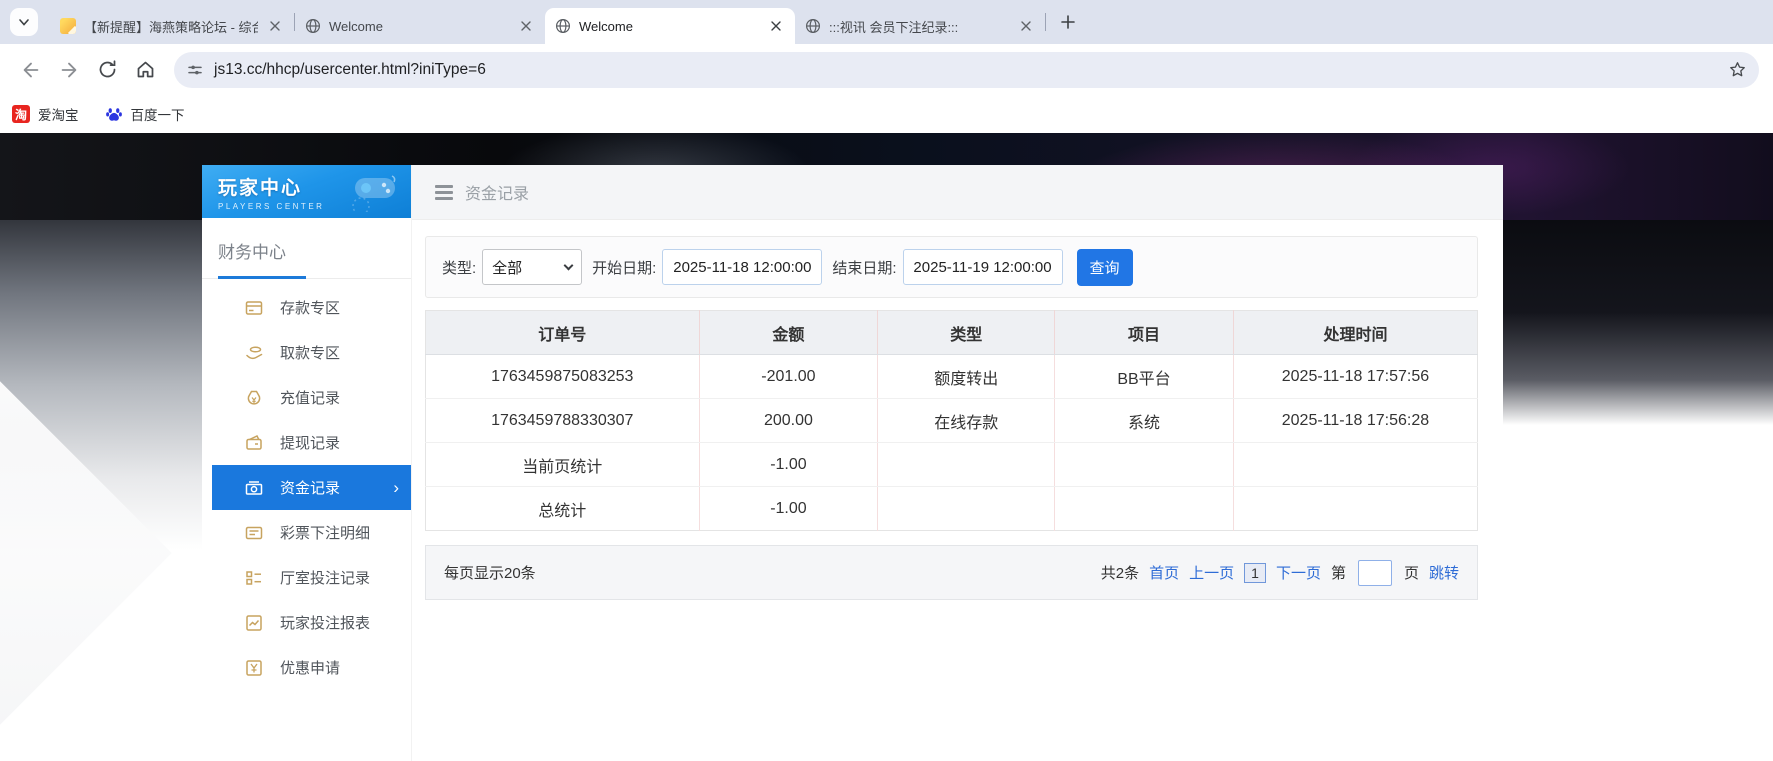  Describe the element at coordinates (374, 193) in the screenshot. I see `gamepad-icon` at that location.